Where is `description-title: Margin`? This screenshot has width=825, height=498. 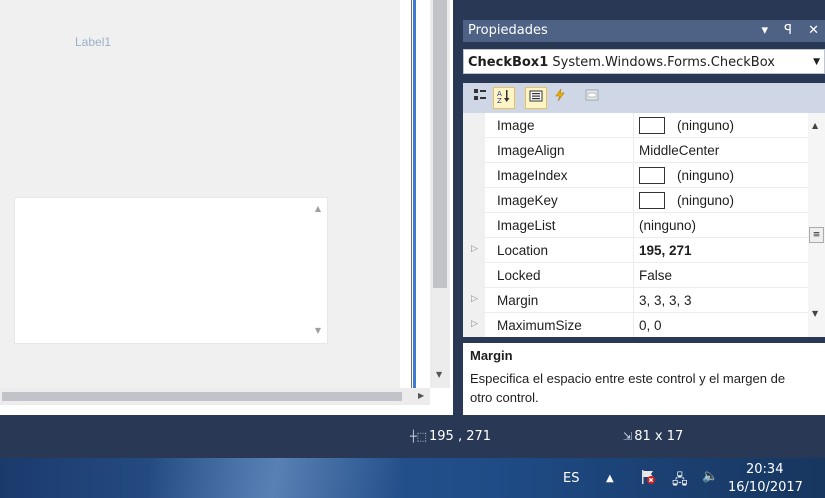 description-title: Margin is located at coordinates (491, 355).